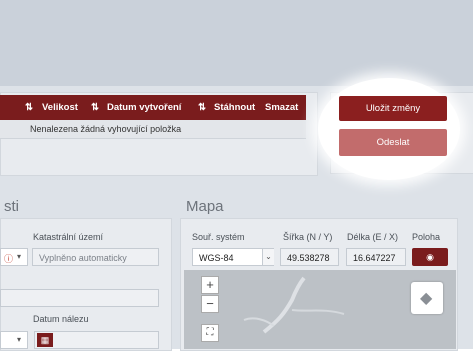  What do you see at coordinates (144, 107) in the screenshot?
I see `column-created-date: Datum vytvoření` at bounding box center [144, 107].